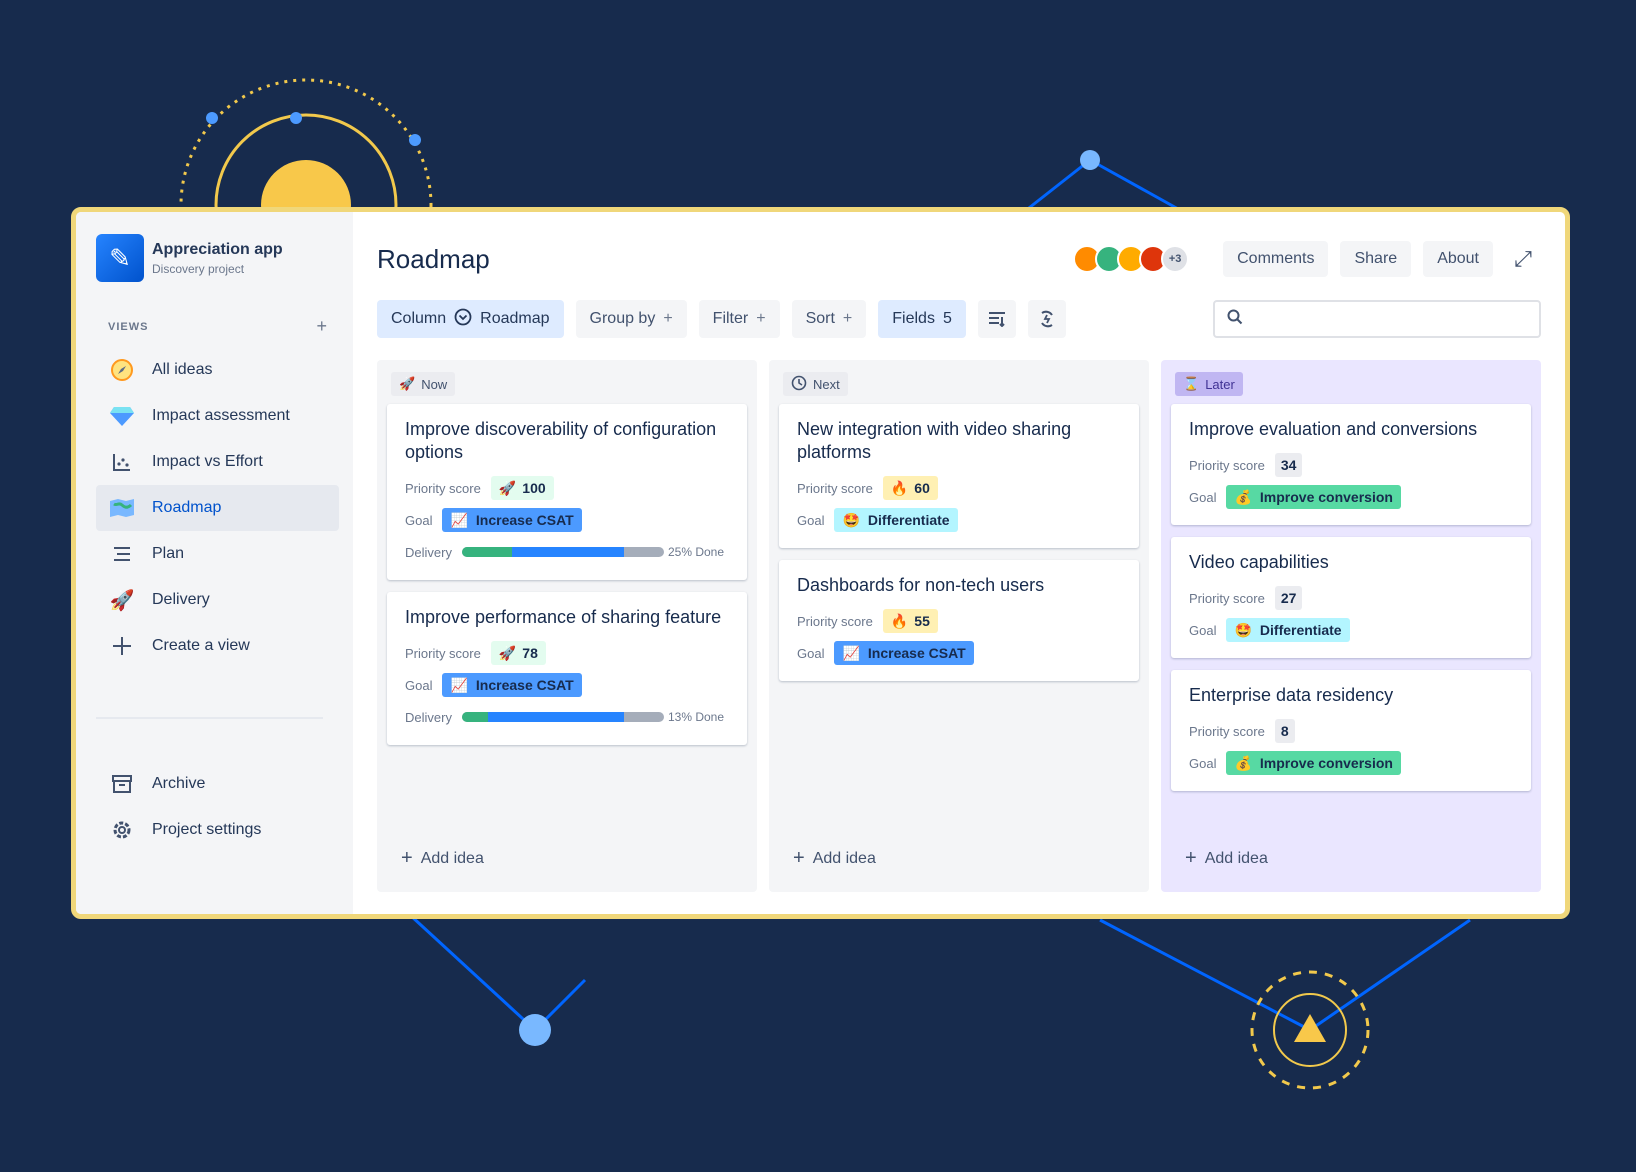 This screenshot has width=1636, height=1172. What do you see at coordinates (122, 554) in the screenshot?
I see `list-icon` at bounding box center [122, 554].